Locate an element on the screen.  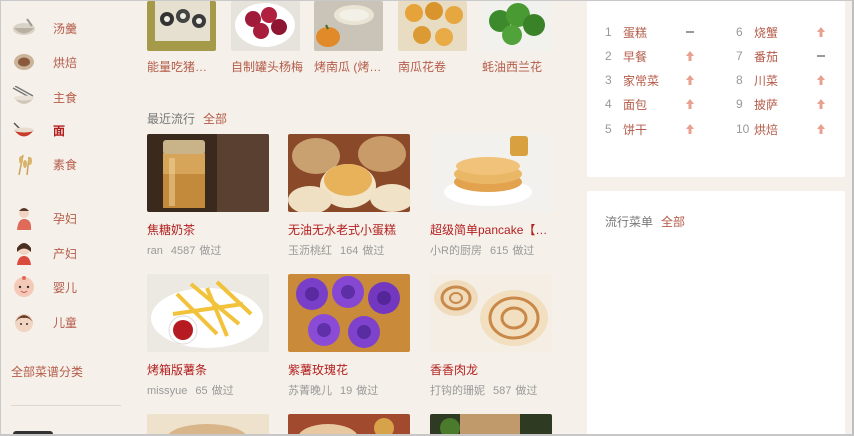
ranking-item: 1 蛋糕 is located at coordinates (650, 32).